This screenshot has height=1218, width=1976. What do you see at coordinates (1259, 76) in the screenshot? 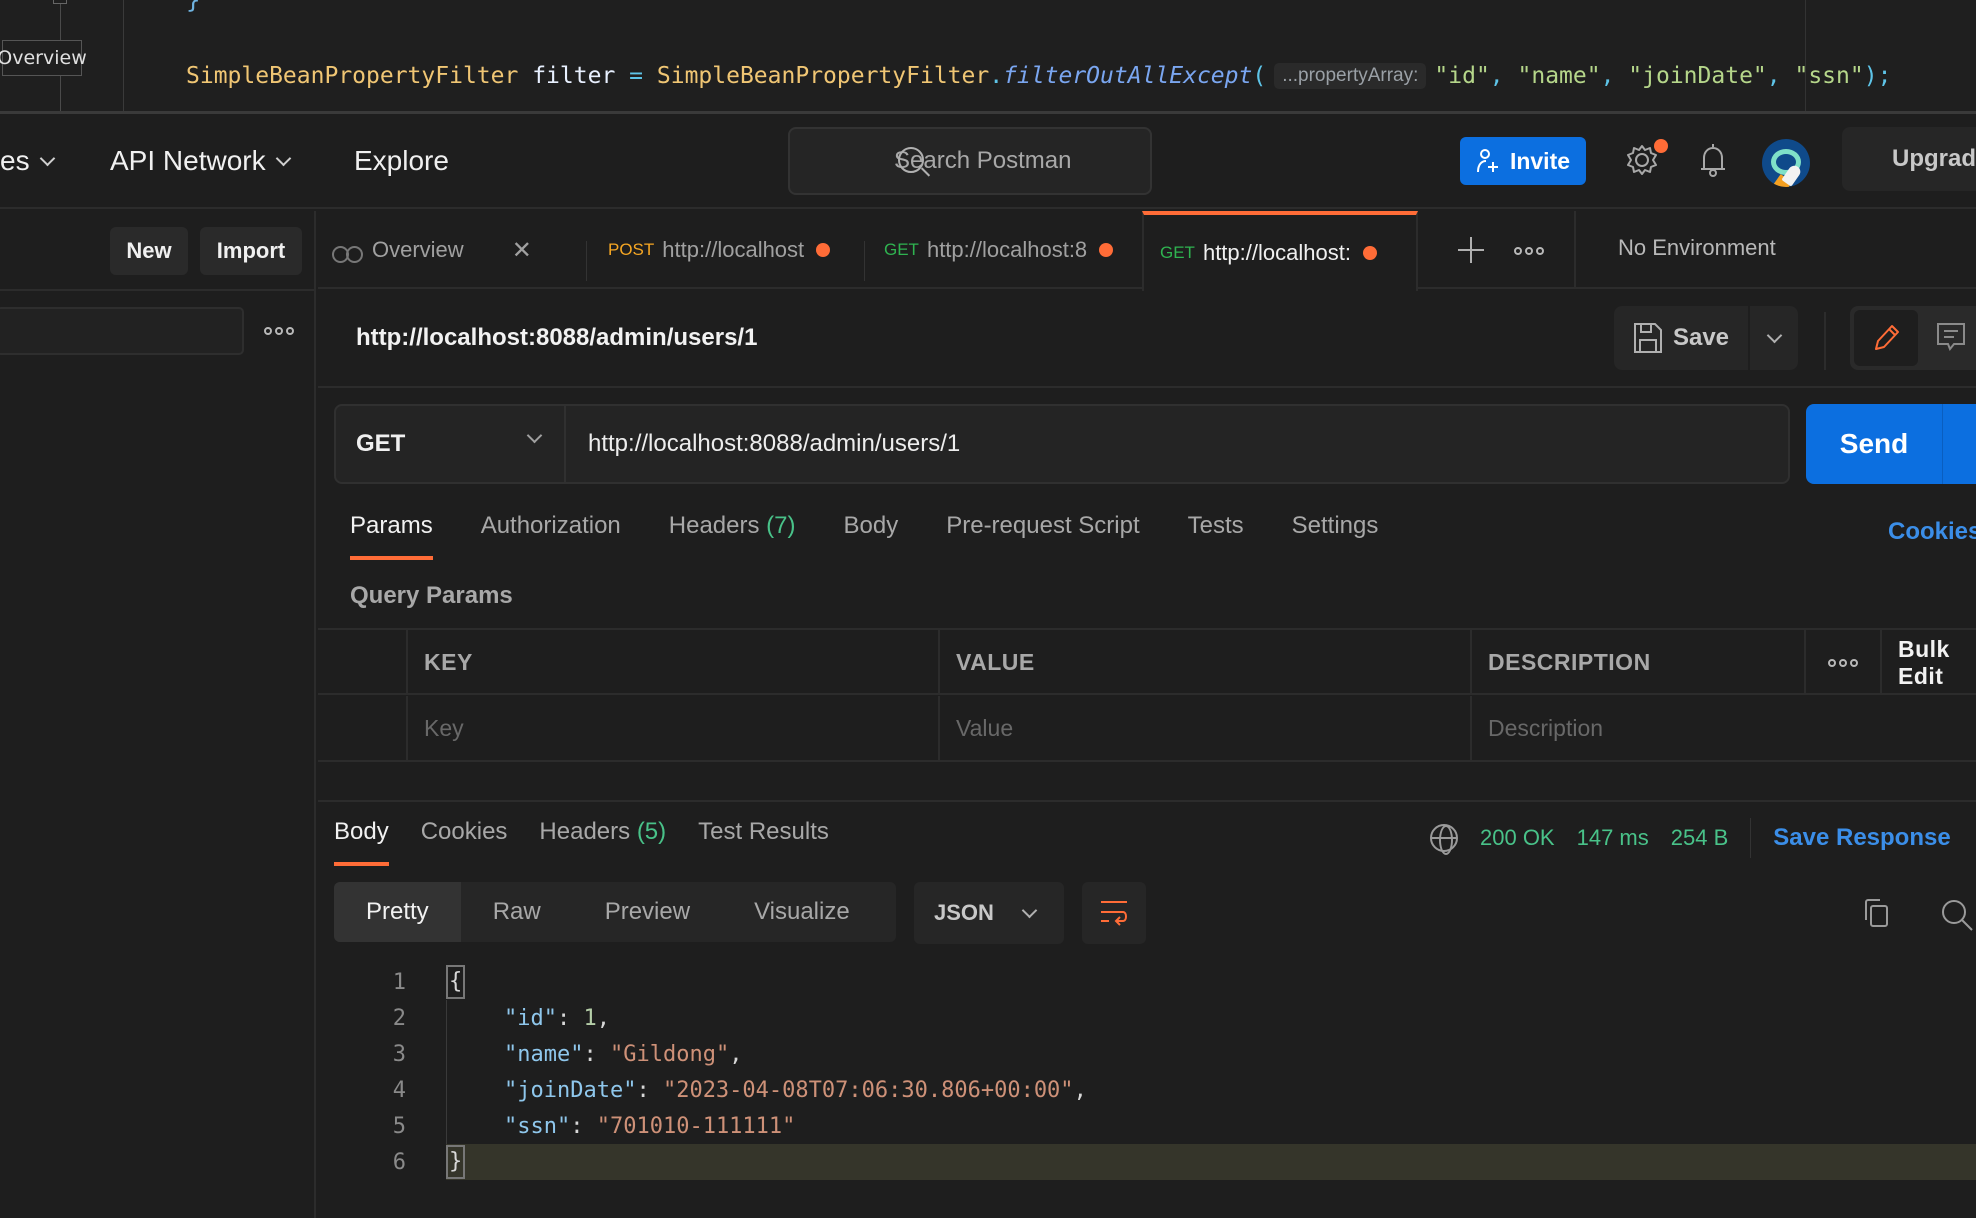
I see `code-open-paren: (` at bounding box center [1259, 76].